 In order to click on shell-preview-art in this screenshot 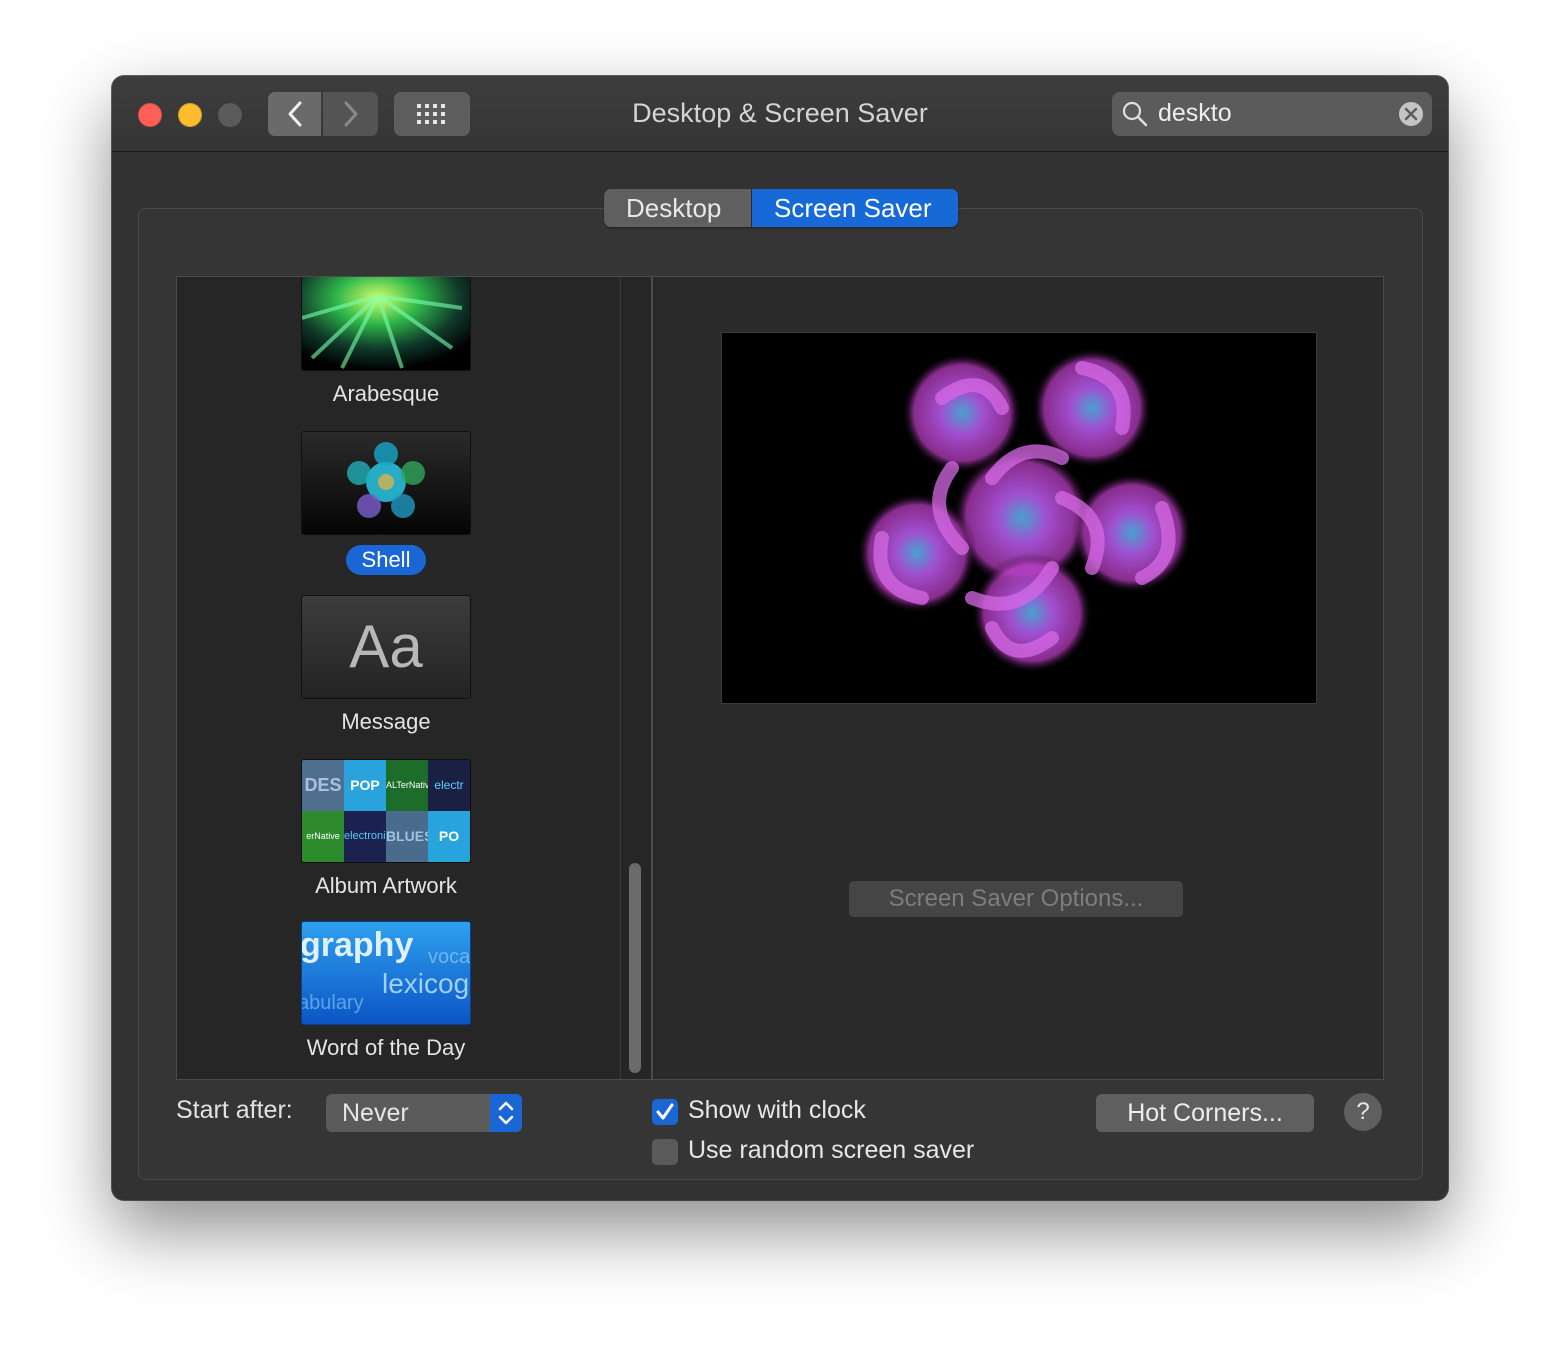, I will do `click(1024, 510)`.